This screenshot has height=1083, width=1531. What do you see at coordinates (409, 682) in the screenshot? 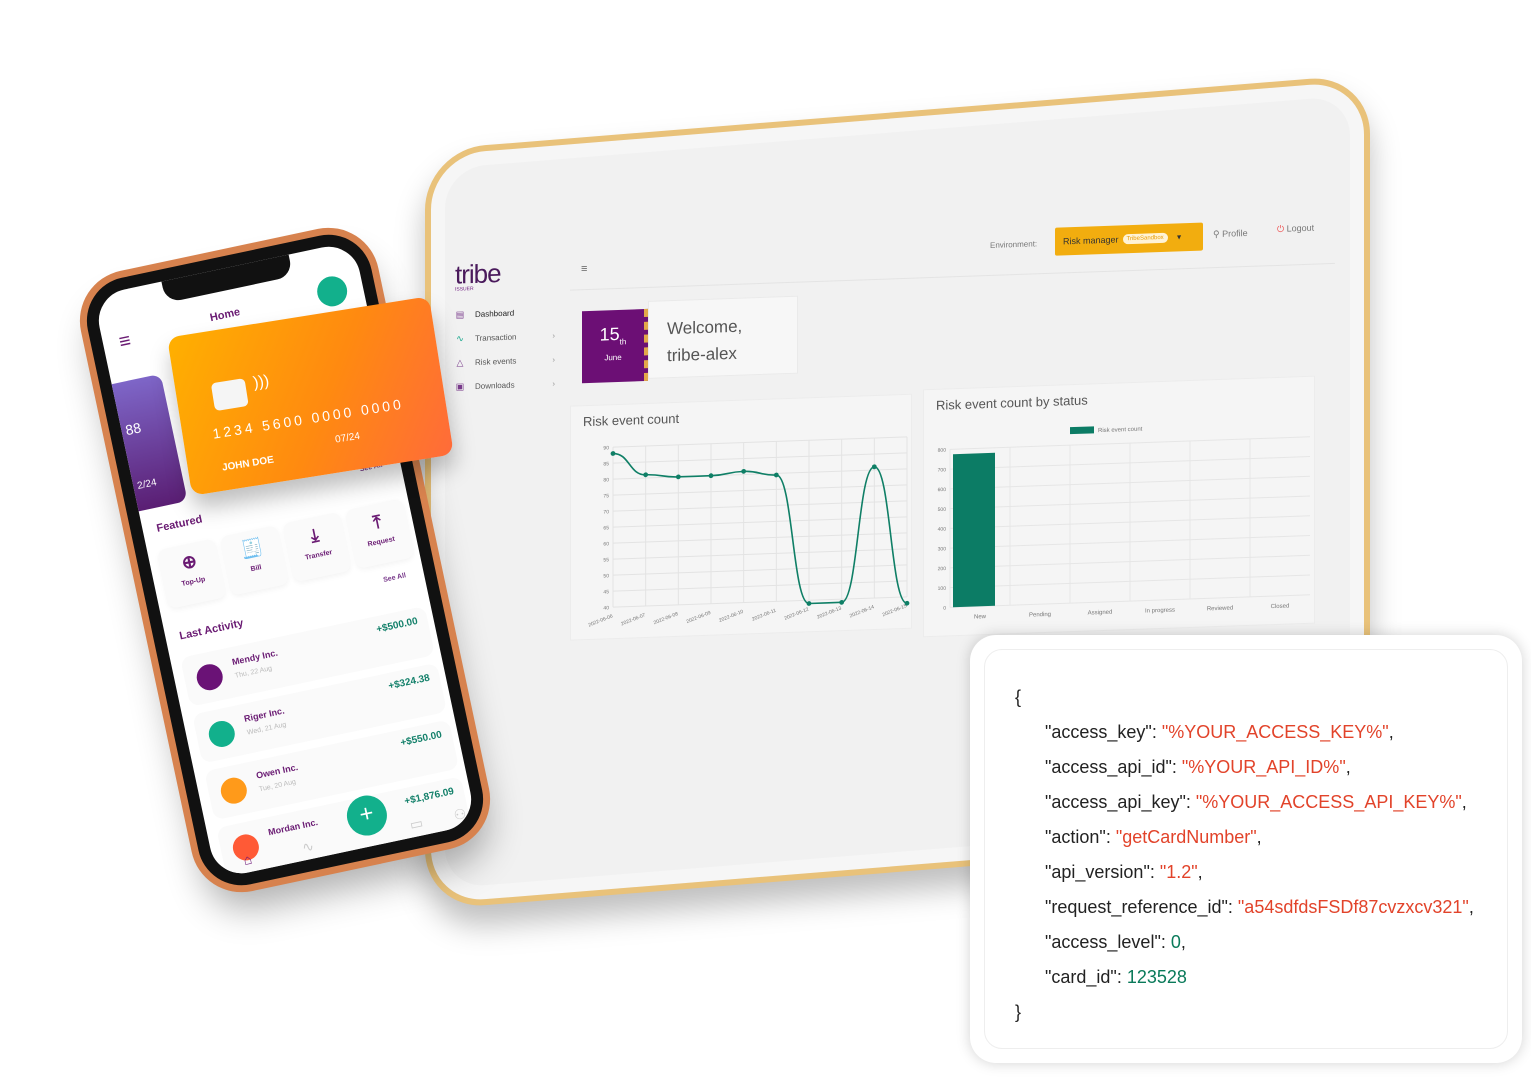
I see `activity-amount: +$324.38` at bounding box center [409, 682].